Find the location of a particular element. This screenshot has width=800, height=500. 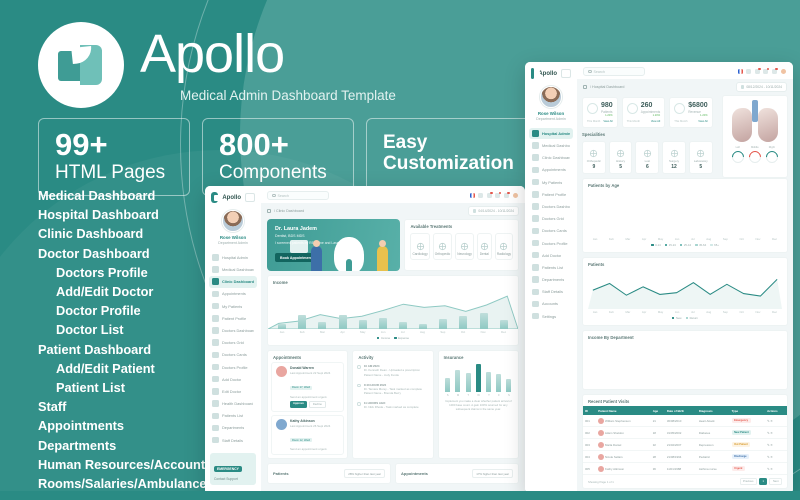

treatment-dental: Dental is located at coordinates (484, 246).